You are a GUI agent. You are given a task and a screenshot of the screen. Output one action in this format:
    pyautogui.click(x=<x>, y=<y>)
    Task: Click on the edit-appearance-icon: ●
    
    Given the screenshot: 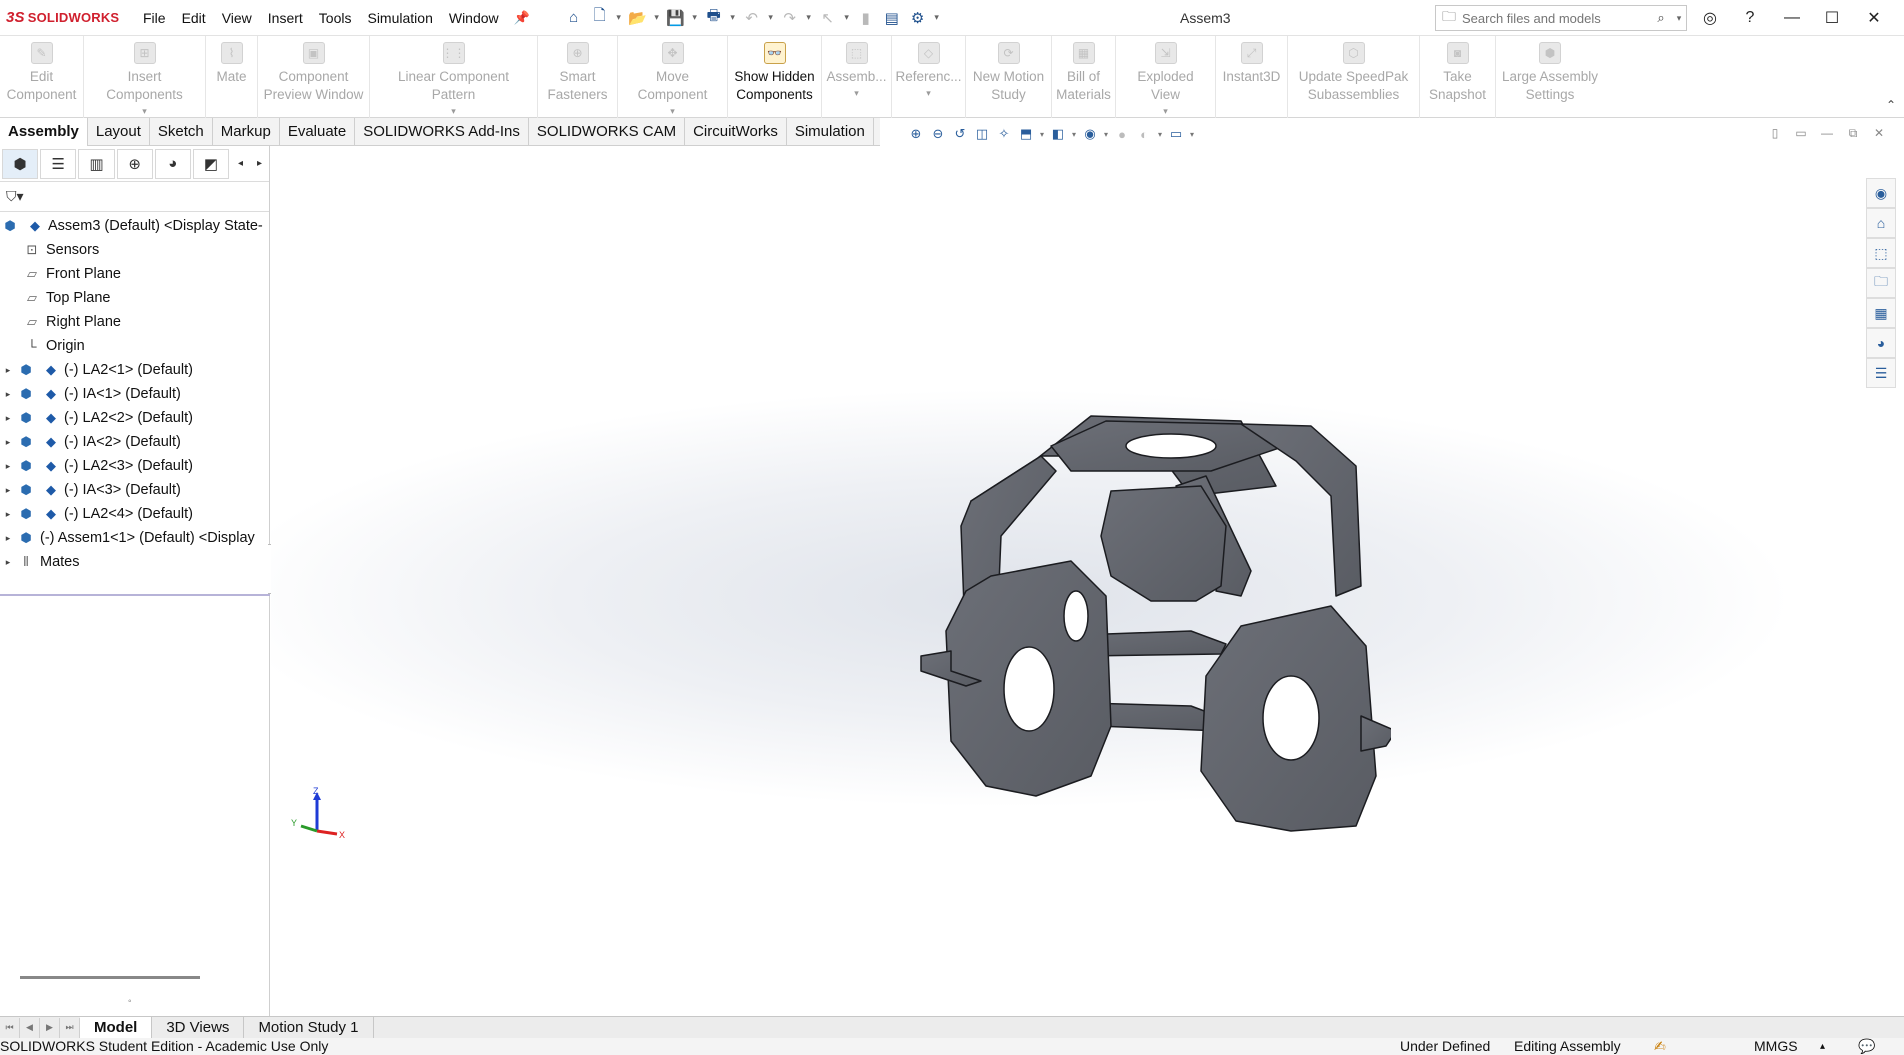 What is the action you would take?
    pyautogui.click(x=1122, y=134)
    